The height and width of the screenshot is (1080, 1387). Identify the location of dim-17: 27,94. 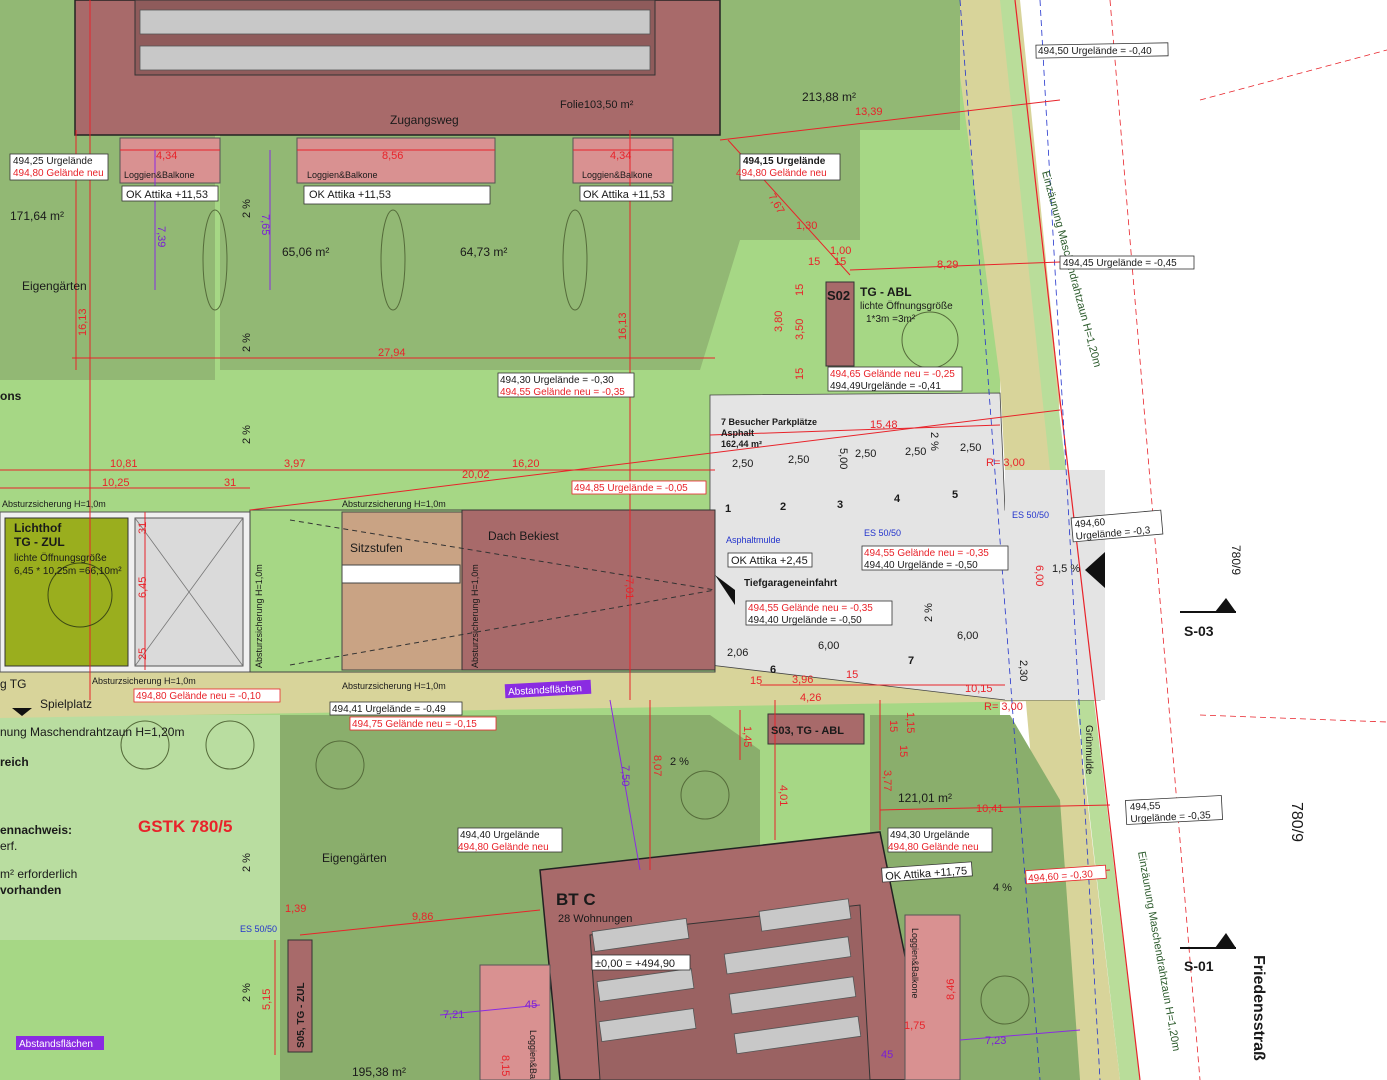
(392, 353).